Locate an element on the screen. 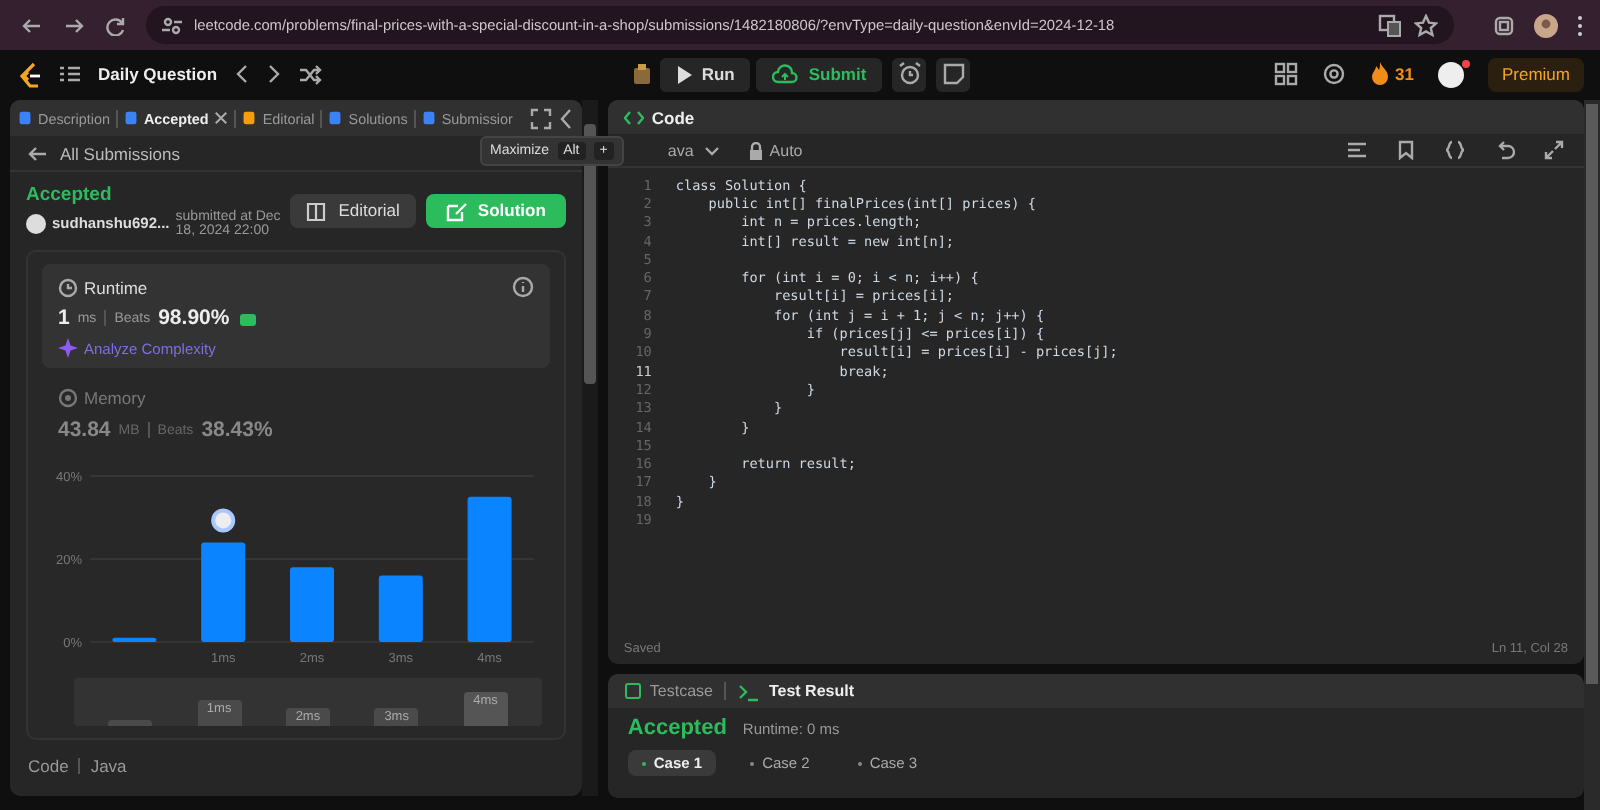 The image size is (1600, 810). accepted-status: Accepted is located at coordinates (70, 194).